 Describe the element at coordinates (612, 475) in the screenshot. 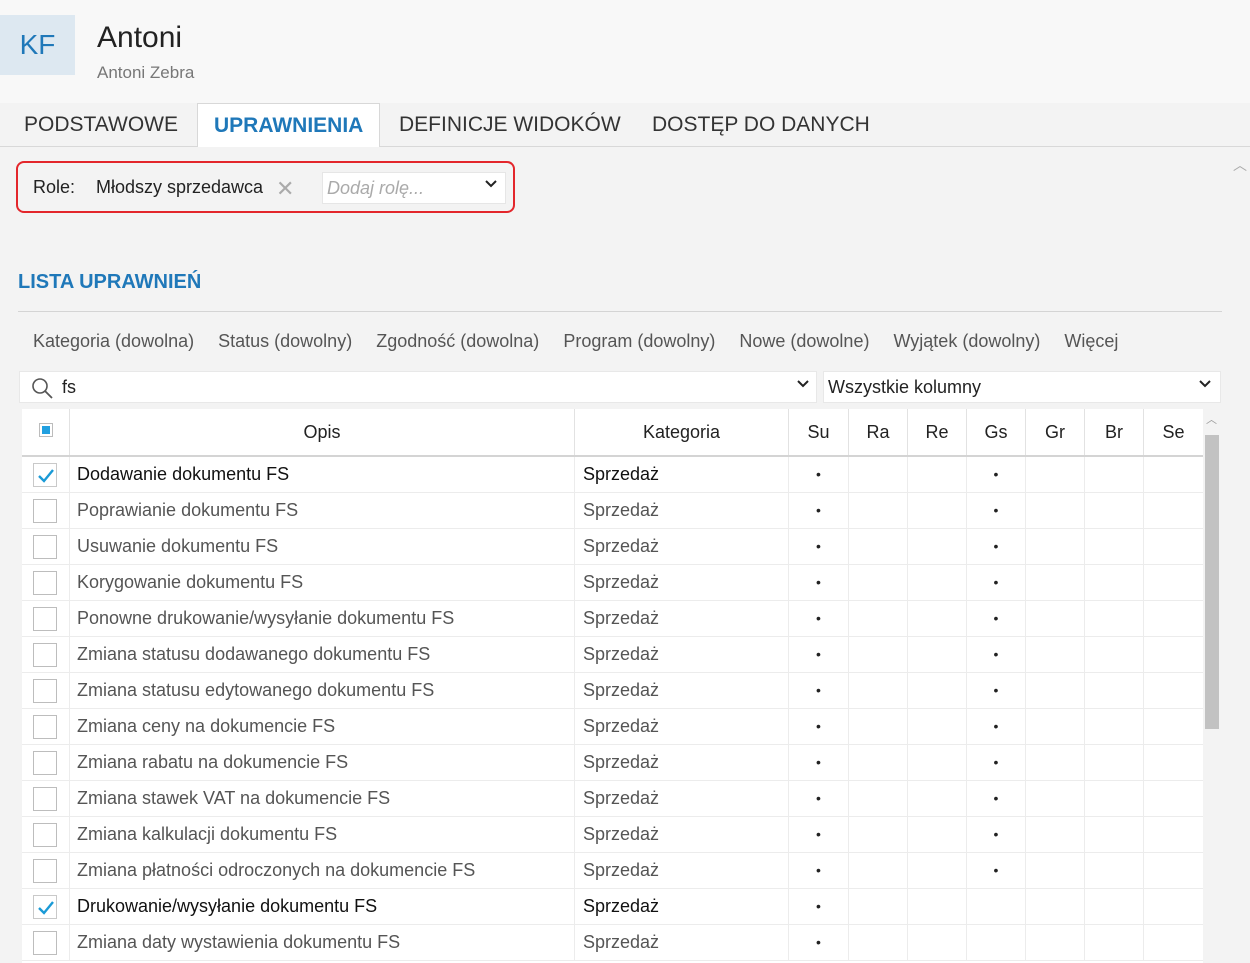

I see `table-row: Dodawanie dokumentu FS Sprzedaż • •` at that location.